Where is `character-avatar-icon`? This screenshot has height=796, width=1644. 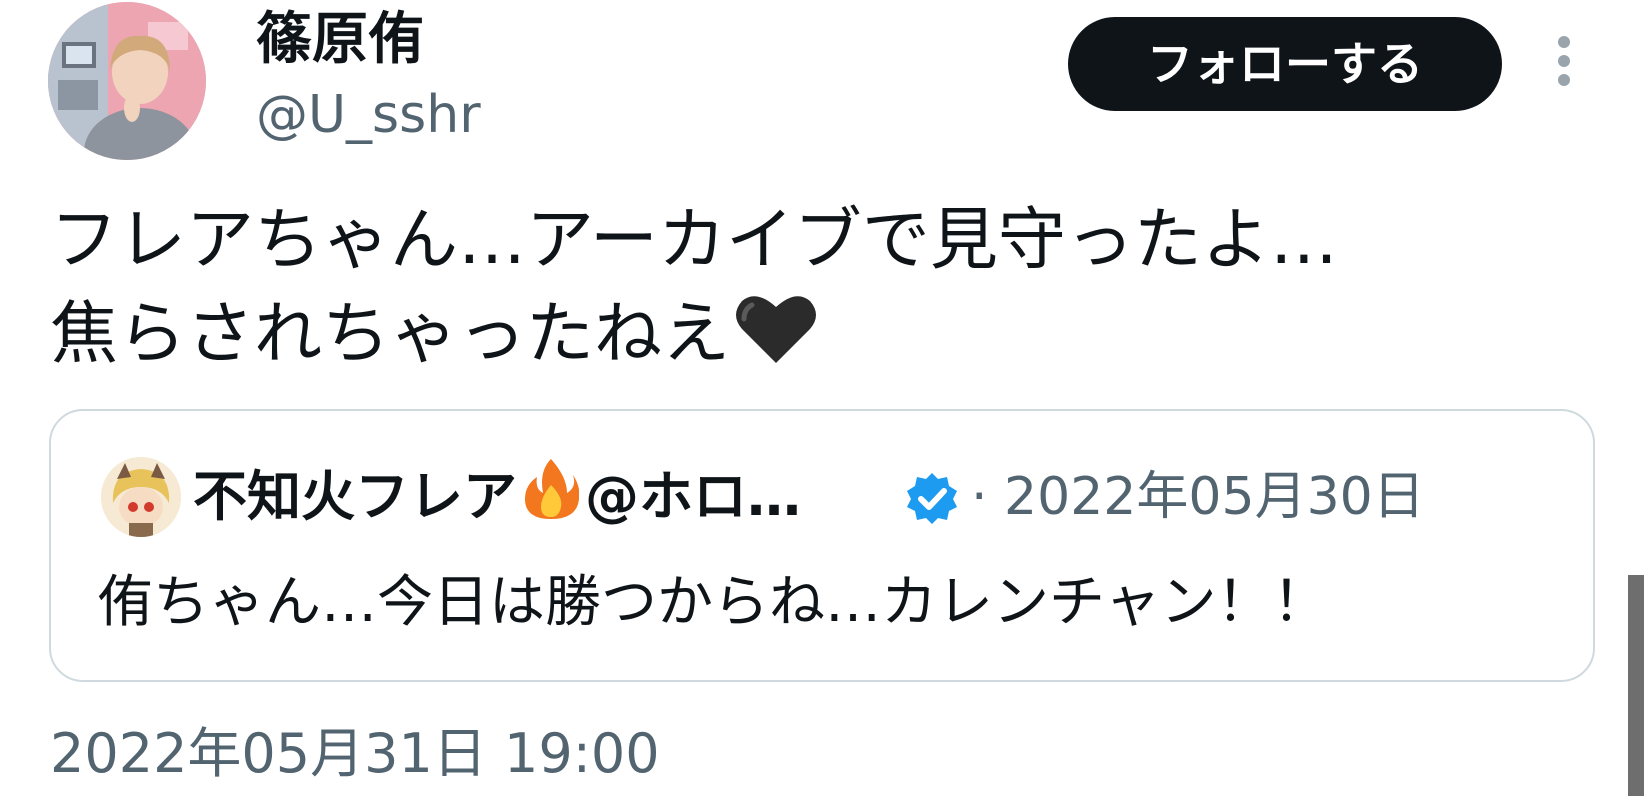 character-avatar-icon is located at coordinates (141, 497).